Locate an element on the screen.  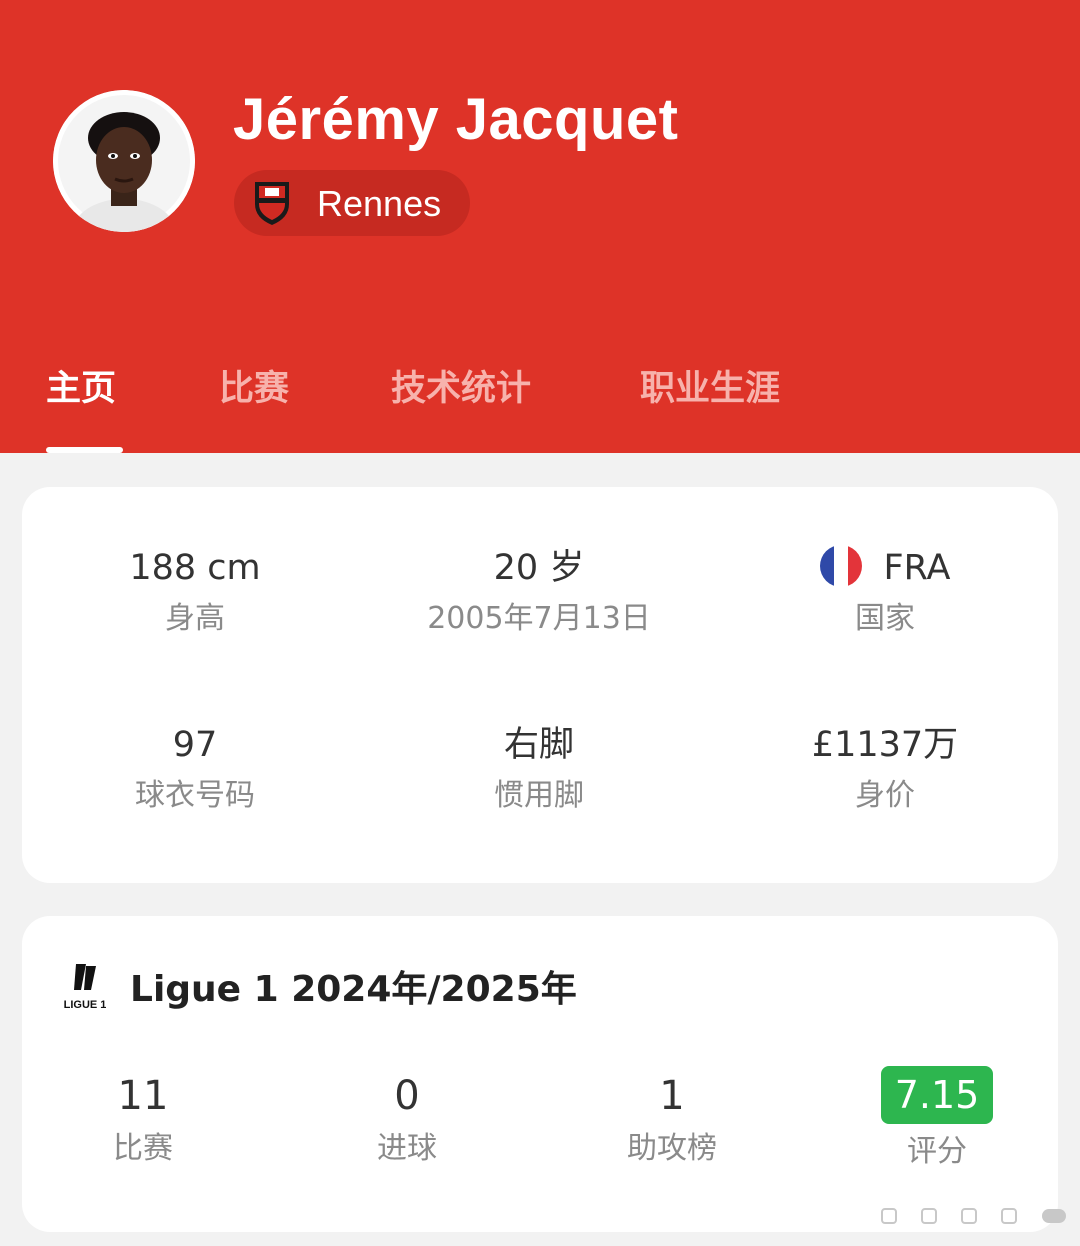
goals-value: 0 is located at coordinates (407, 1096).